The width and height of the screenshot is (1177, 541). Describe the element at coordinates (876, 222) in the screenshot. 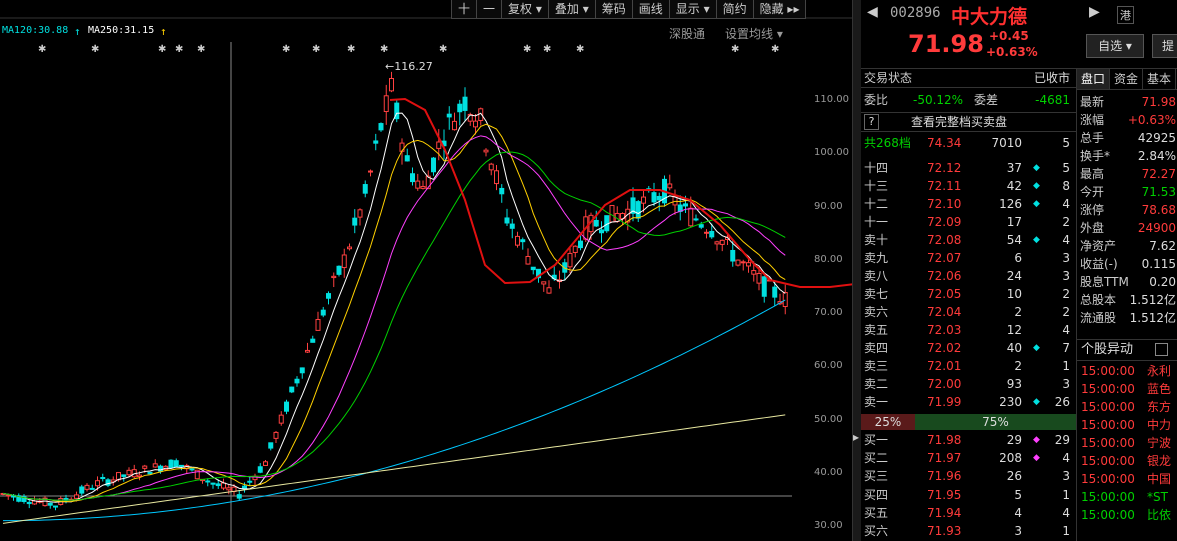

I see `level-label: 十一` at that location.